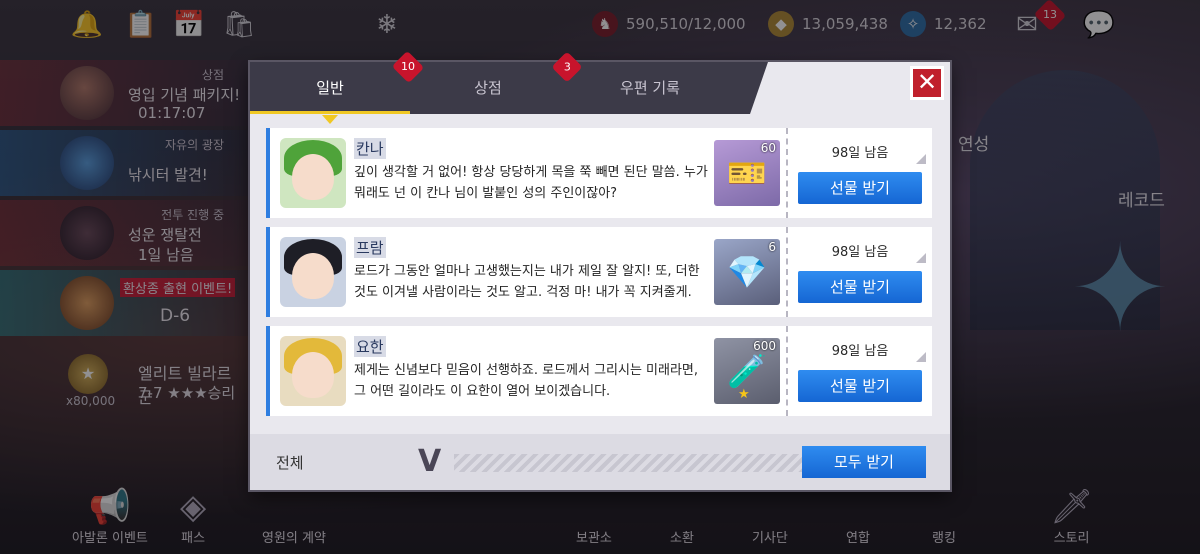  What do you see at coordinates (864, 462) in the screenshot?
I see `claim-all-button: 모두 받기` at bounding box center [864, 462].